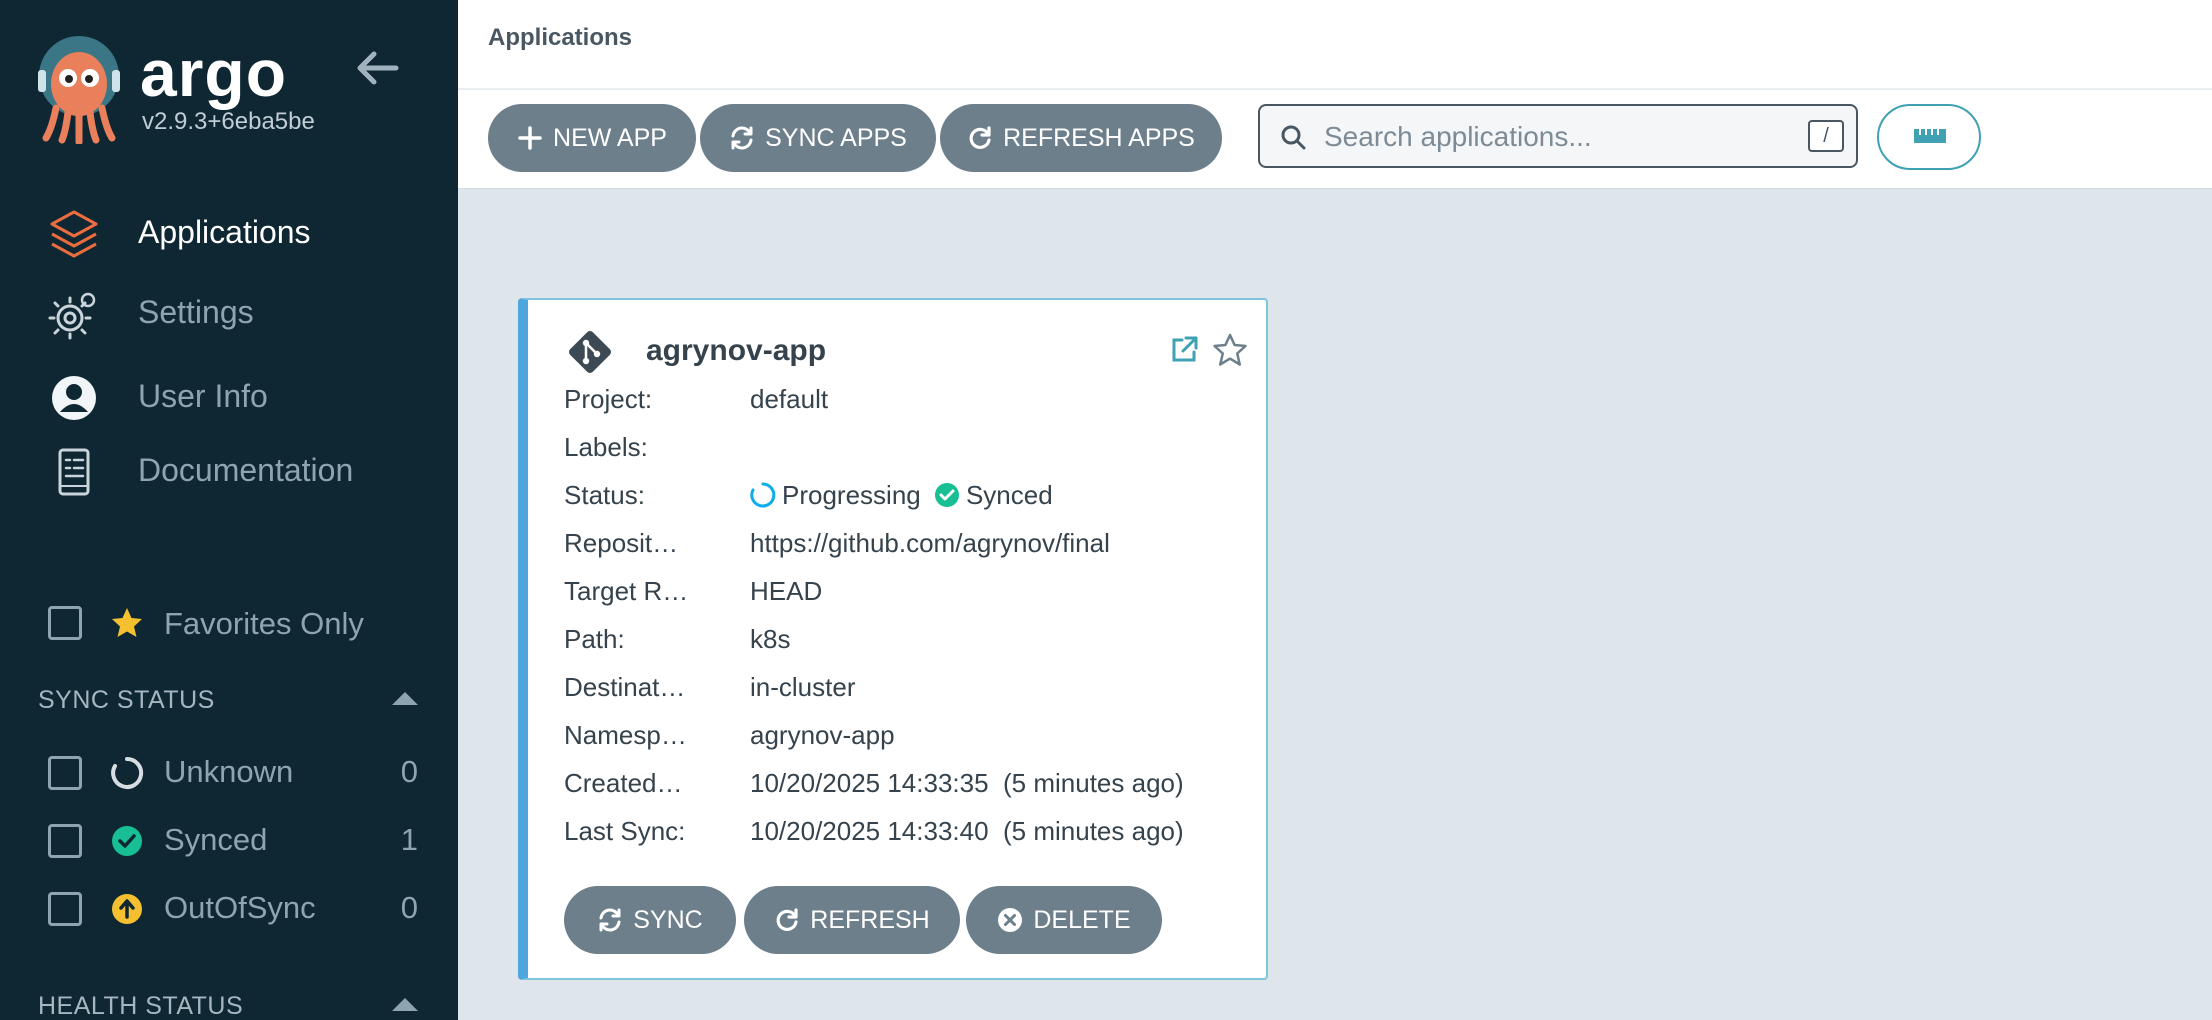  Describe the element at coordinates (786, 591) in the screenshot. I see `field-value: HEAD` at that location.